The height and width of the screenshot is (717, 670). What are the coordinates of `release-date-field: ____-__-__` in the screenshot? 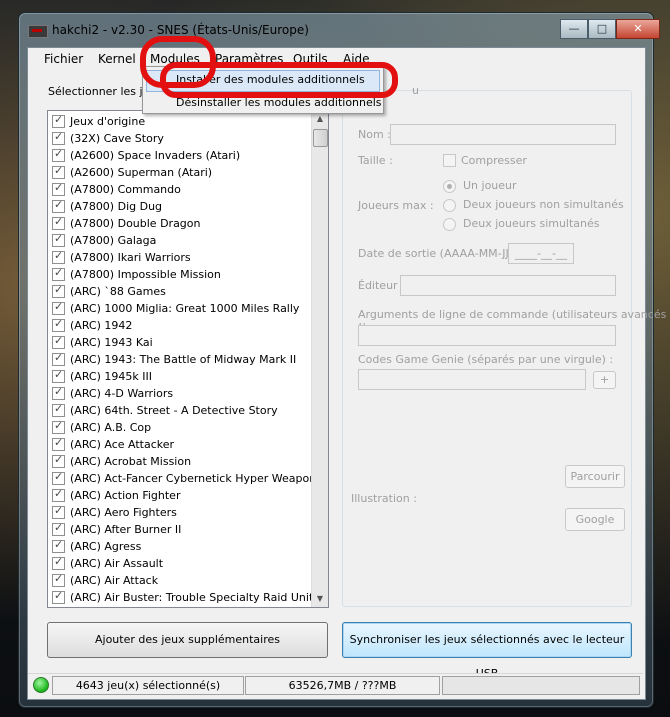 It's located at (541, 253).